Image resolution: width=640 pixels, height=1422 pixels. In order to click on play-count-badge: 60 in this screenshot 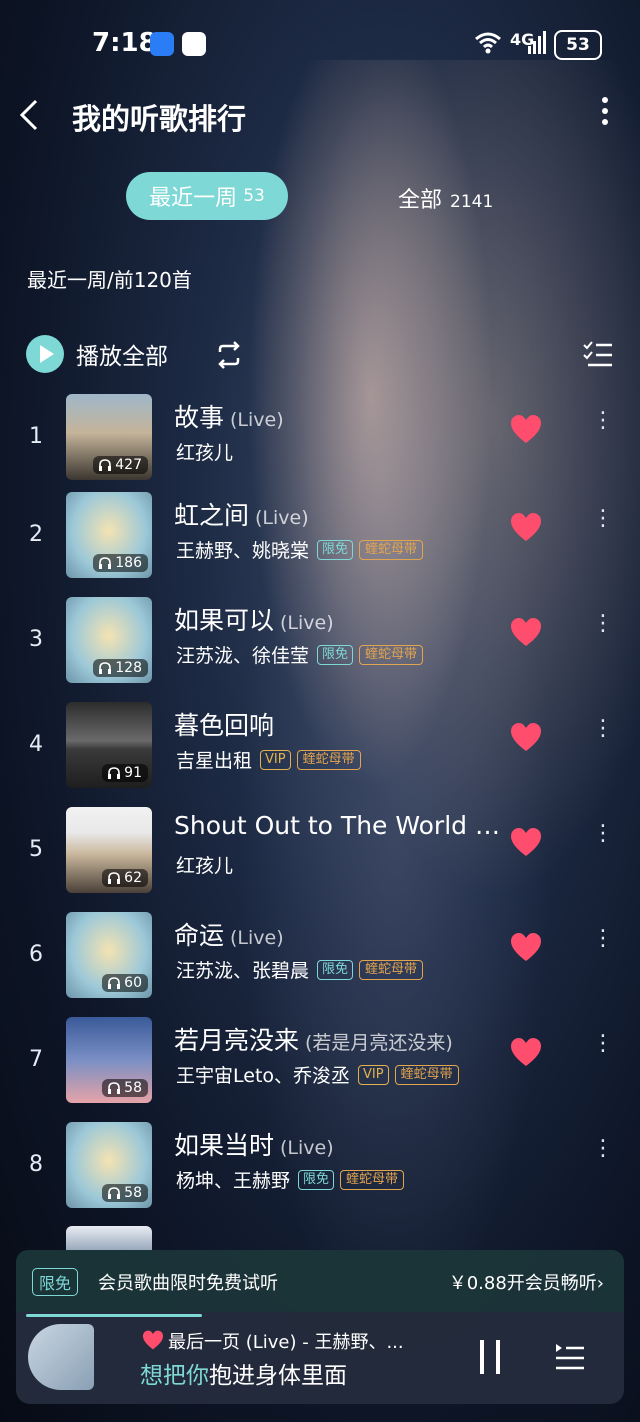, I will do `click(125, 983)`.